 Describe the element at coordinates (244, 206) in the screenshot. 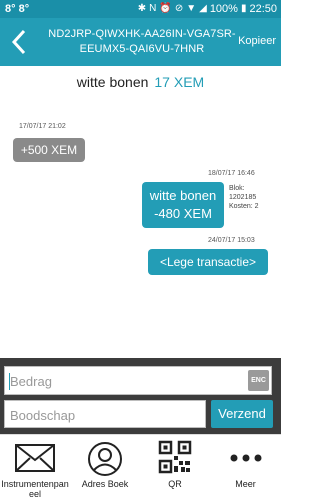

I see `fee-text: Kosten: 2` at that location.